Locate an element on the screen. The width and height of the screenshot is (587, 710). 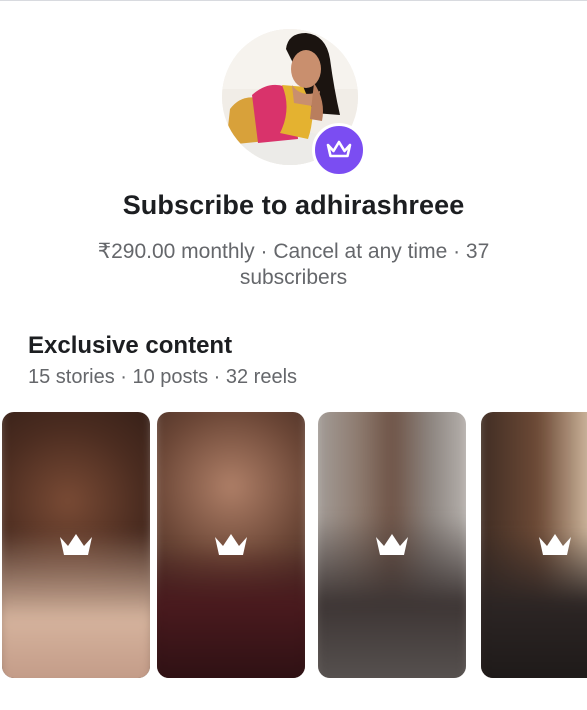
exclusive-content-stats: 15 stories · 10 posts · 32 reels is located at coordinates (163, 377).